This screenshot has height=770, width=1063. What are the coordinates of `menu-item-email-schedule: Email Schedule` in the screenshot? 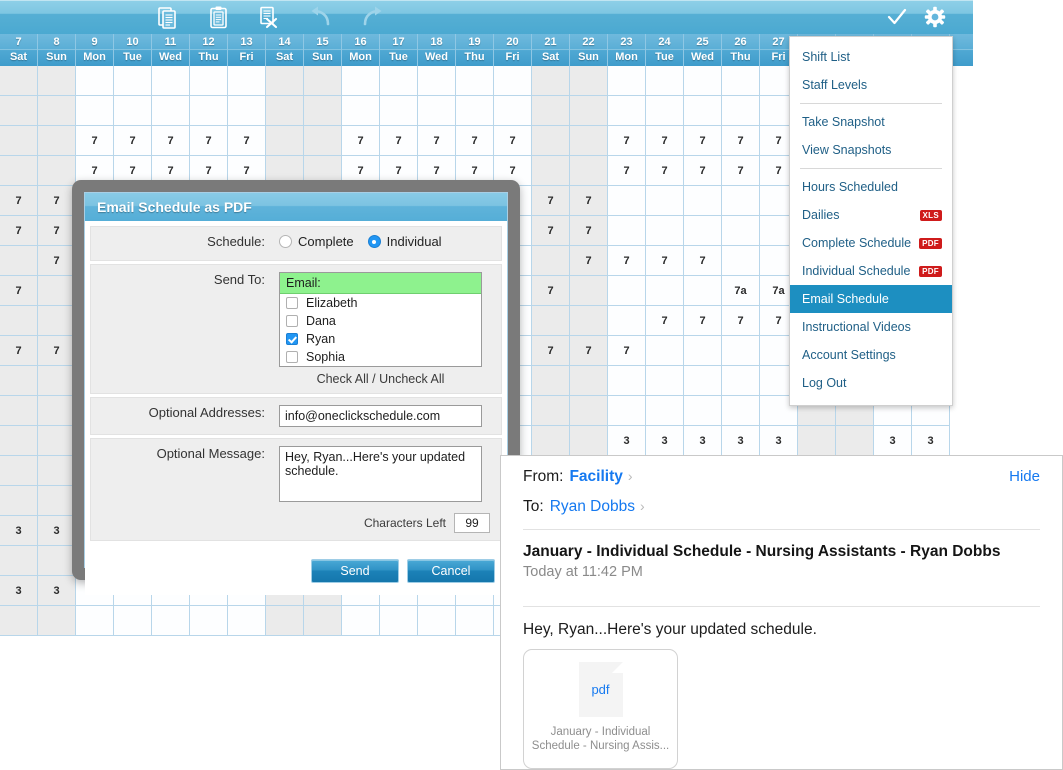 It's located at (871, 299).